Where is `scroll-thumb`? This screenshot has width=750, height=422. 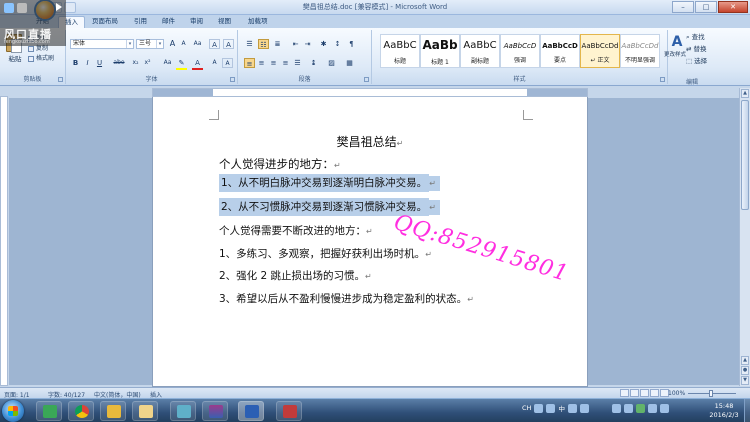
scroll-thumb is located at coordinates (745, 155).